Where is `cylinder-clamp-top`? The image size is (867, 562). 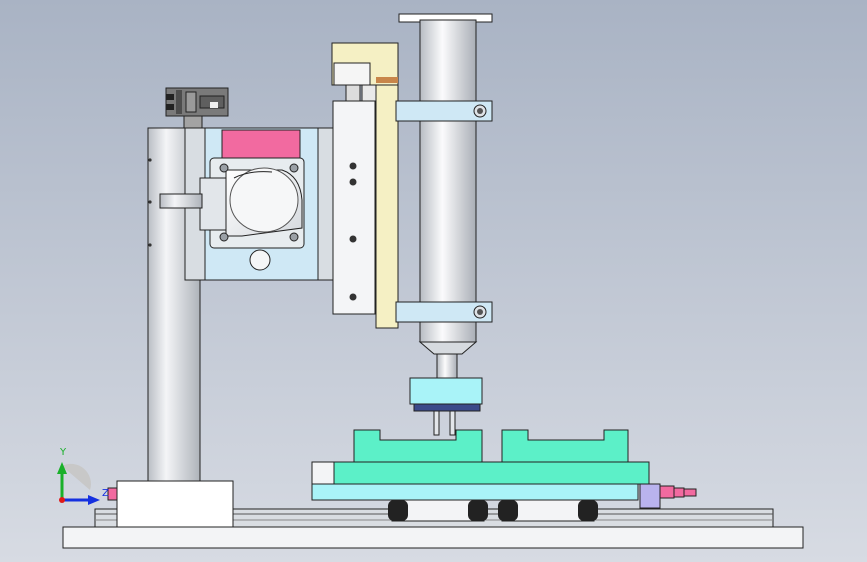 cylinder-clamp-top is located at coordinates (444, 111).